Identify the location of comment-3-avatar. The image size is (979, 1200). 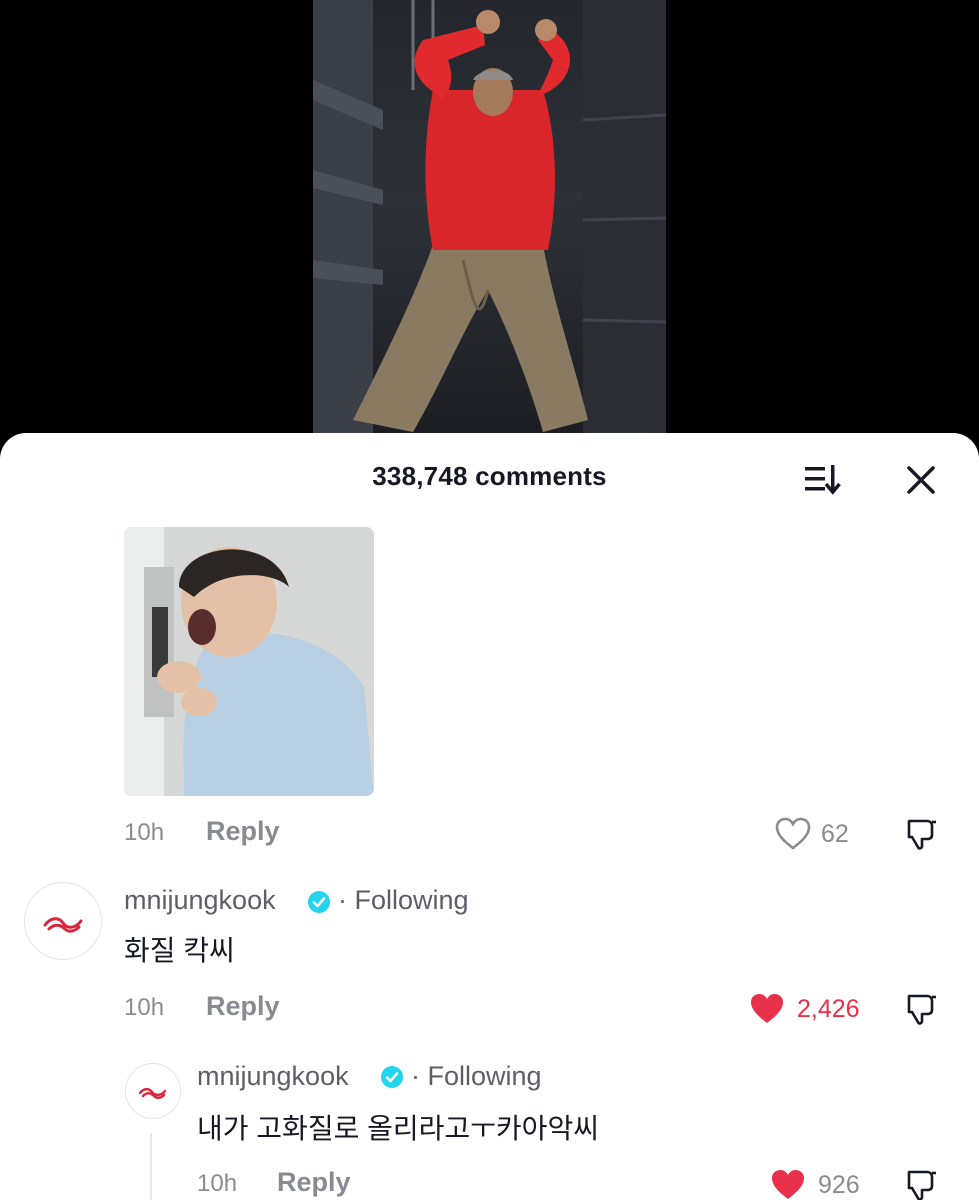
(153, 1091).